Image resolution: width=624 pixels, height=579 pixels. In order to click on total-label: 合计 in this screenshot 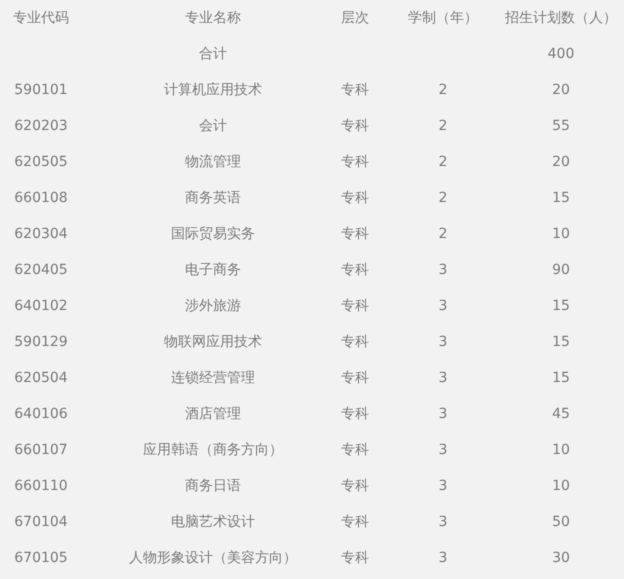, I will do `click(213, 54)`.